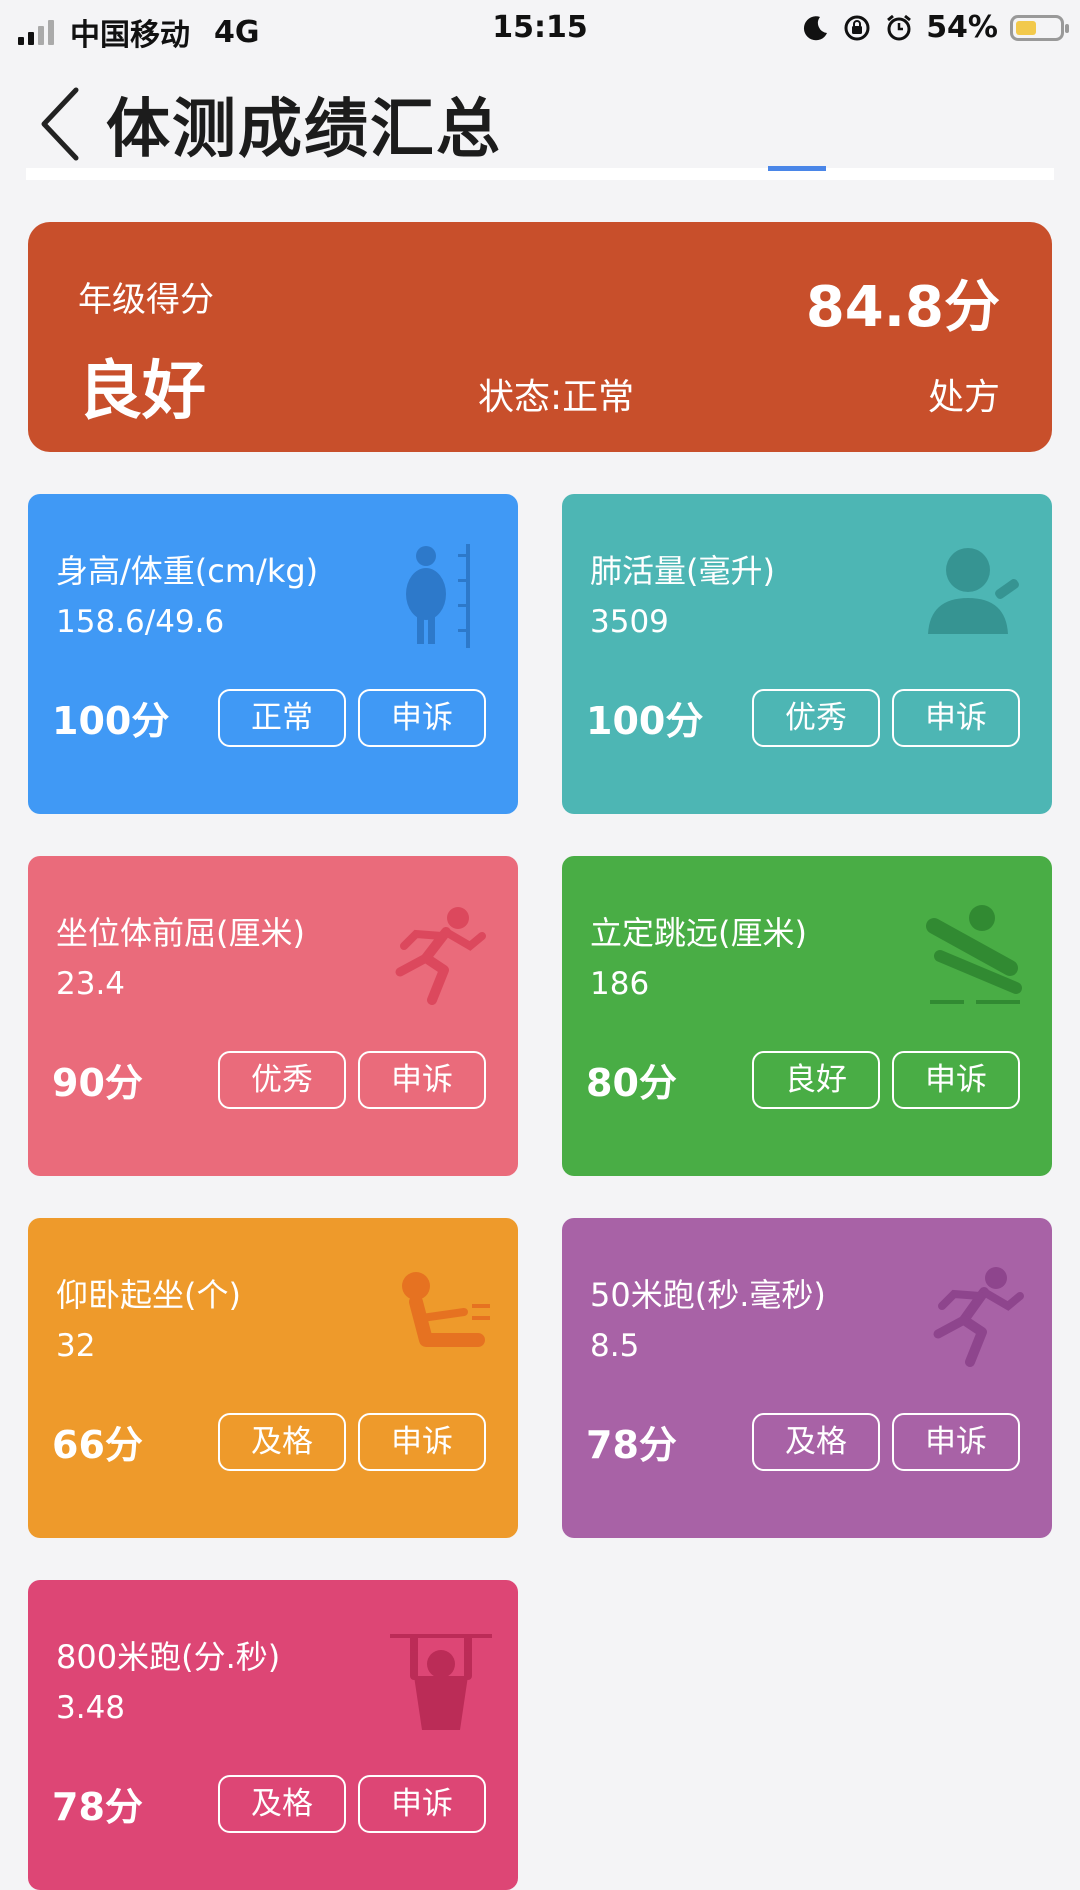 The width and height of the screenshot is (1080, 1890). What do you see at coordinates (962, 27) in the screenshot?
I see `battery-percent: 54%` at bounding box center [962, 27].